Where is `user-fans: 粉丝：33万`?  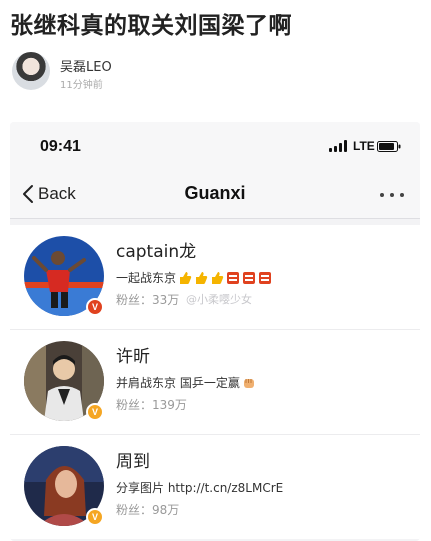
user-fans: 粉丝：33万 is located at coordinates (147, 299).